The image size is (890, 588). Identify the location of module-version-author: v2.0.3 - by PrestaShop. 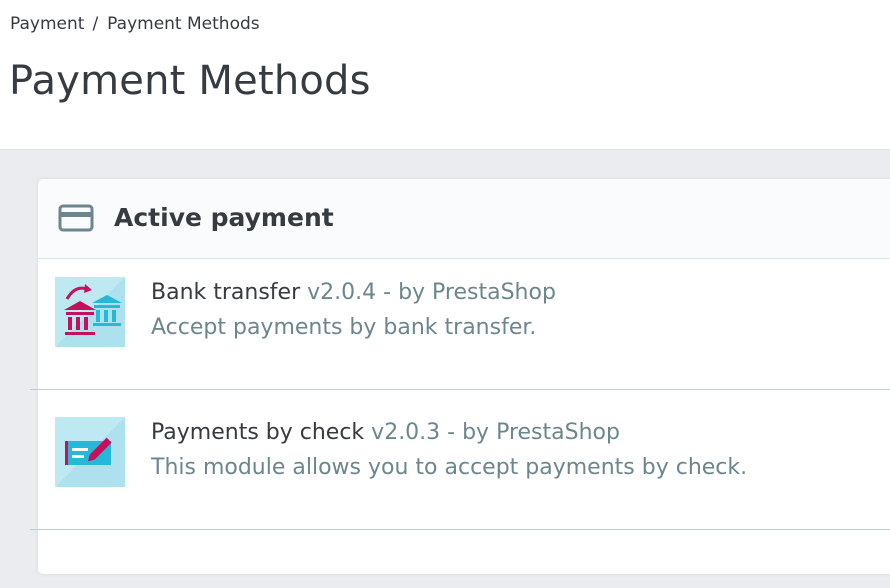
(495, 432).